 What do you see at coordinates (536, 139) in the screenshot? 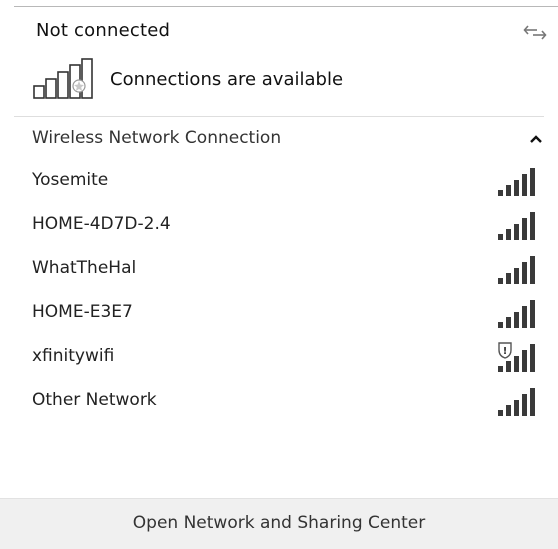
I see `chevron-up-icon` at bounding box center [536, 139].